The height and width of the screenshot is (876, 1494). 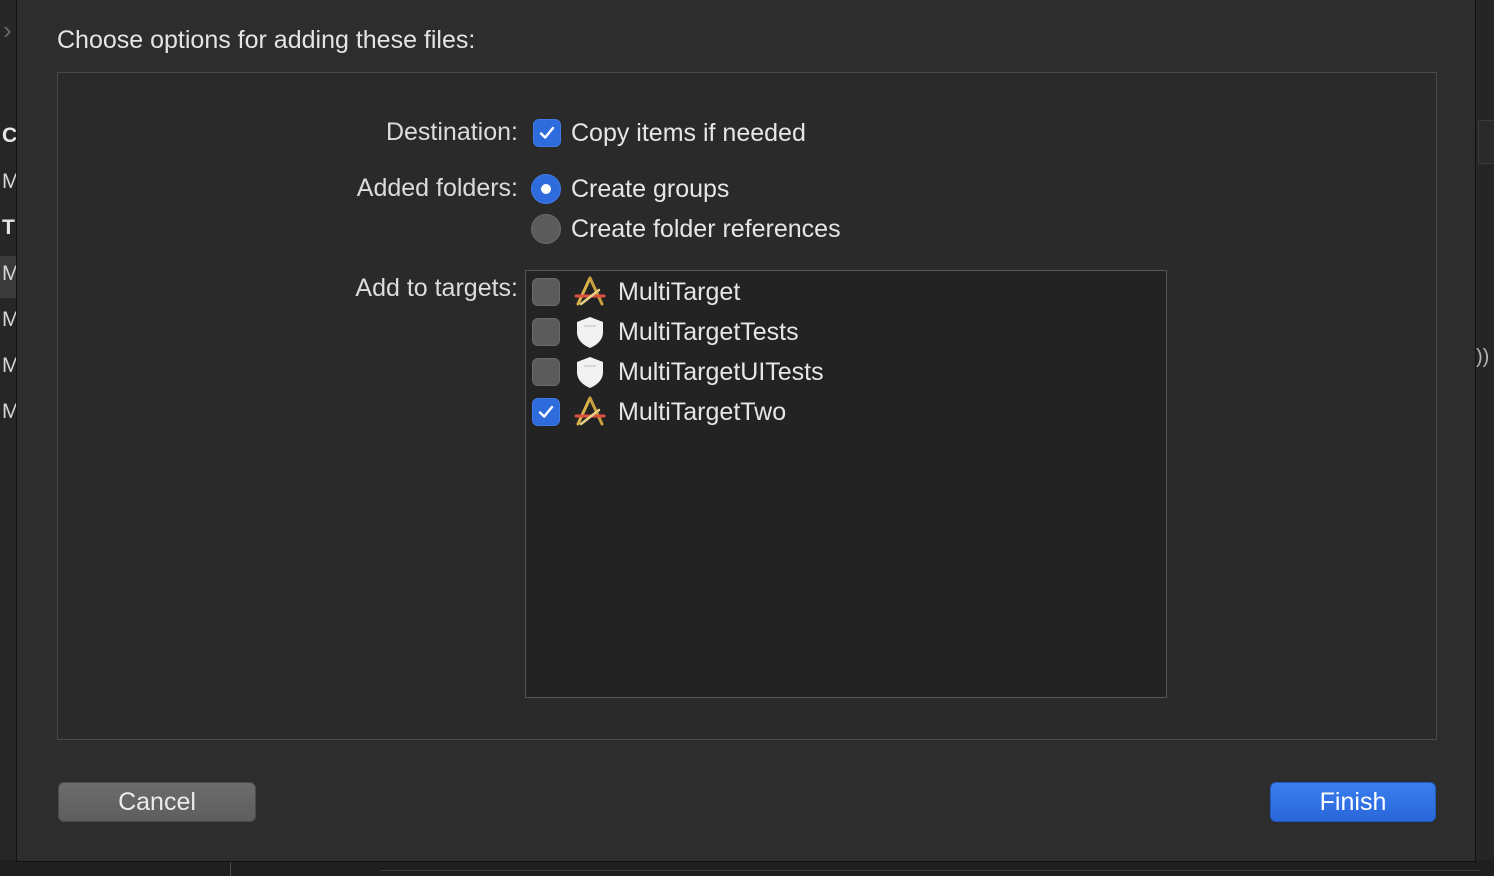 I want to click on finish-button: Finish, so click(x=1353, y=802).